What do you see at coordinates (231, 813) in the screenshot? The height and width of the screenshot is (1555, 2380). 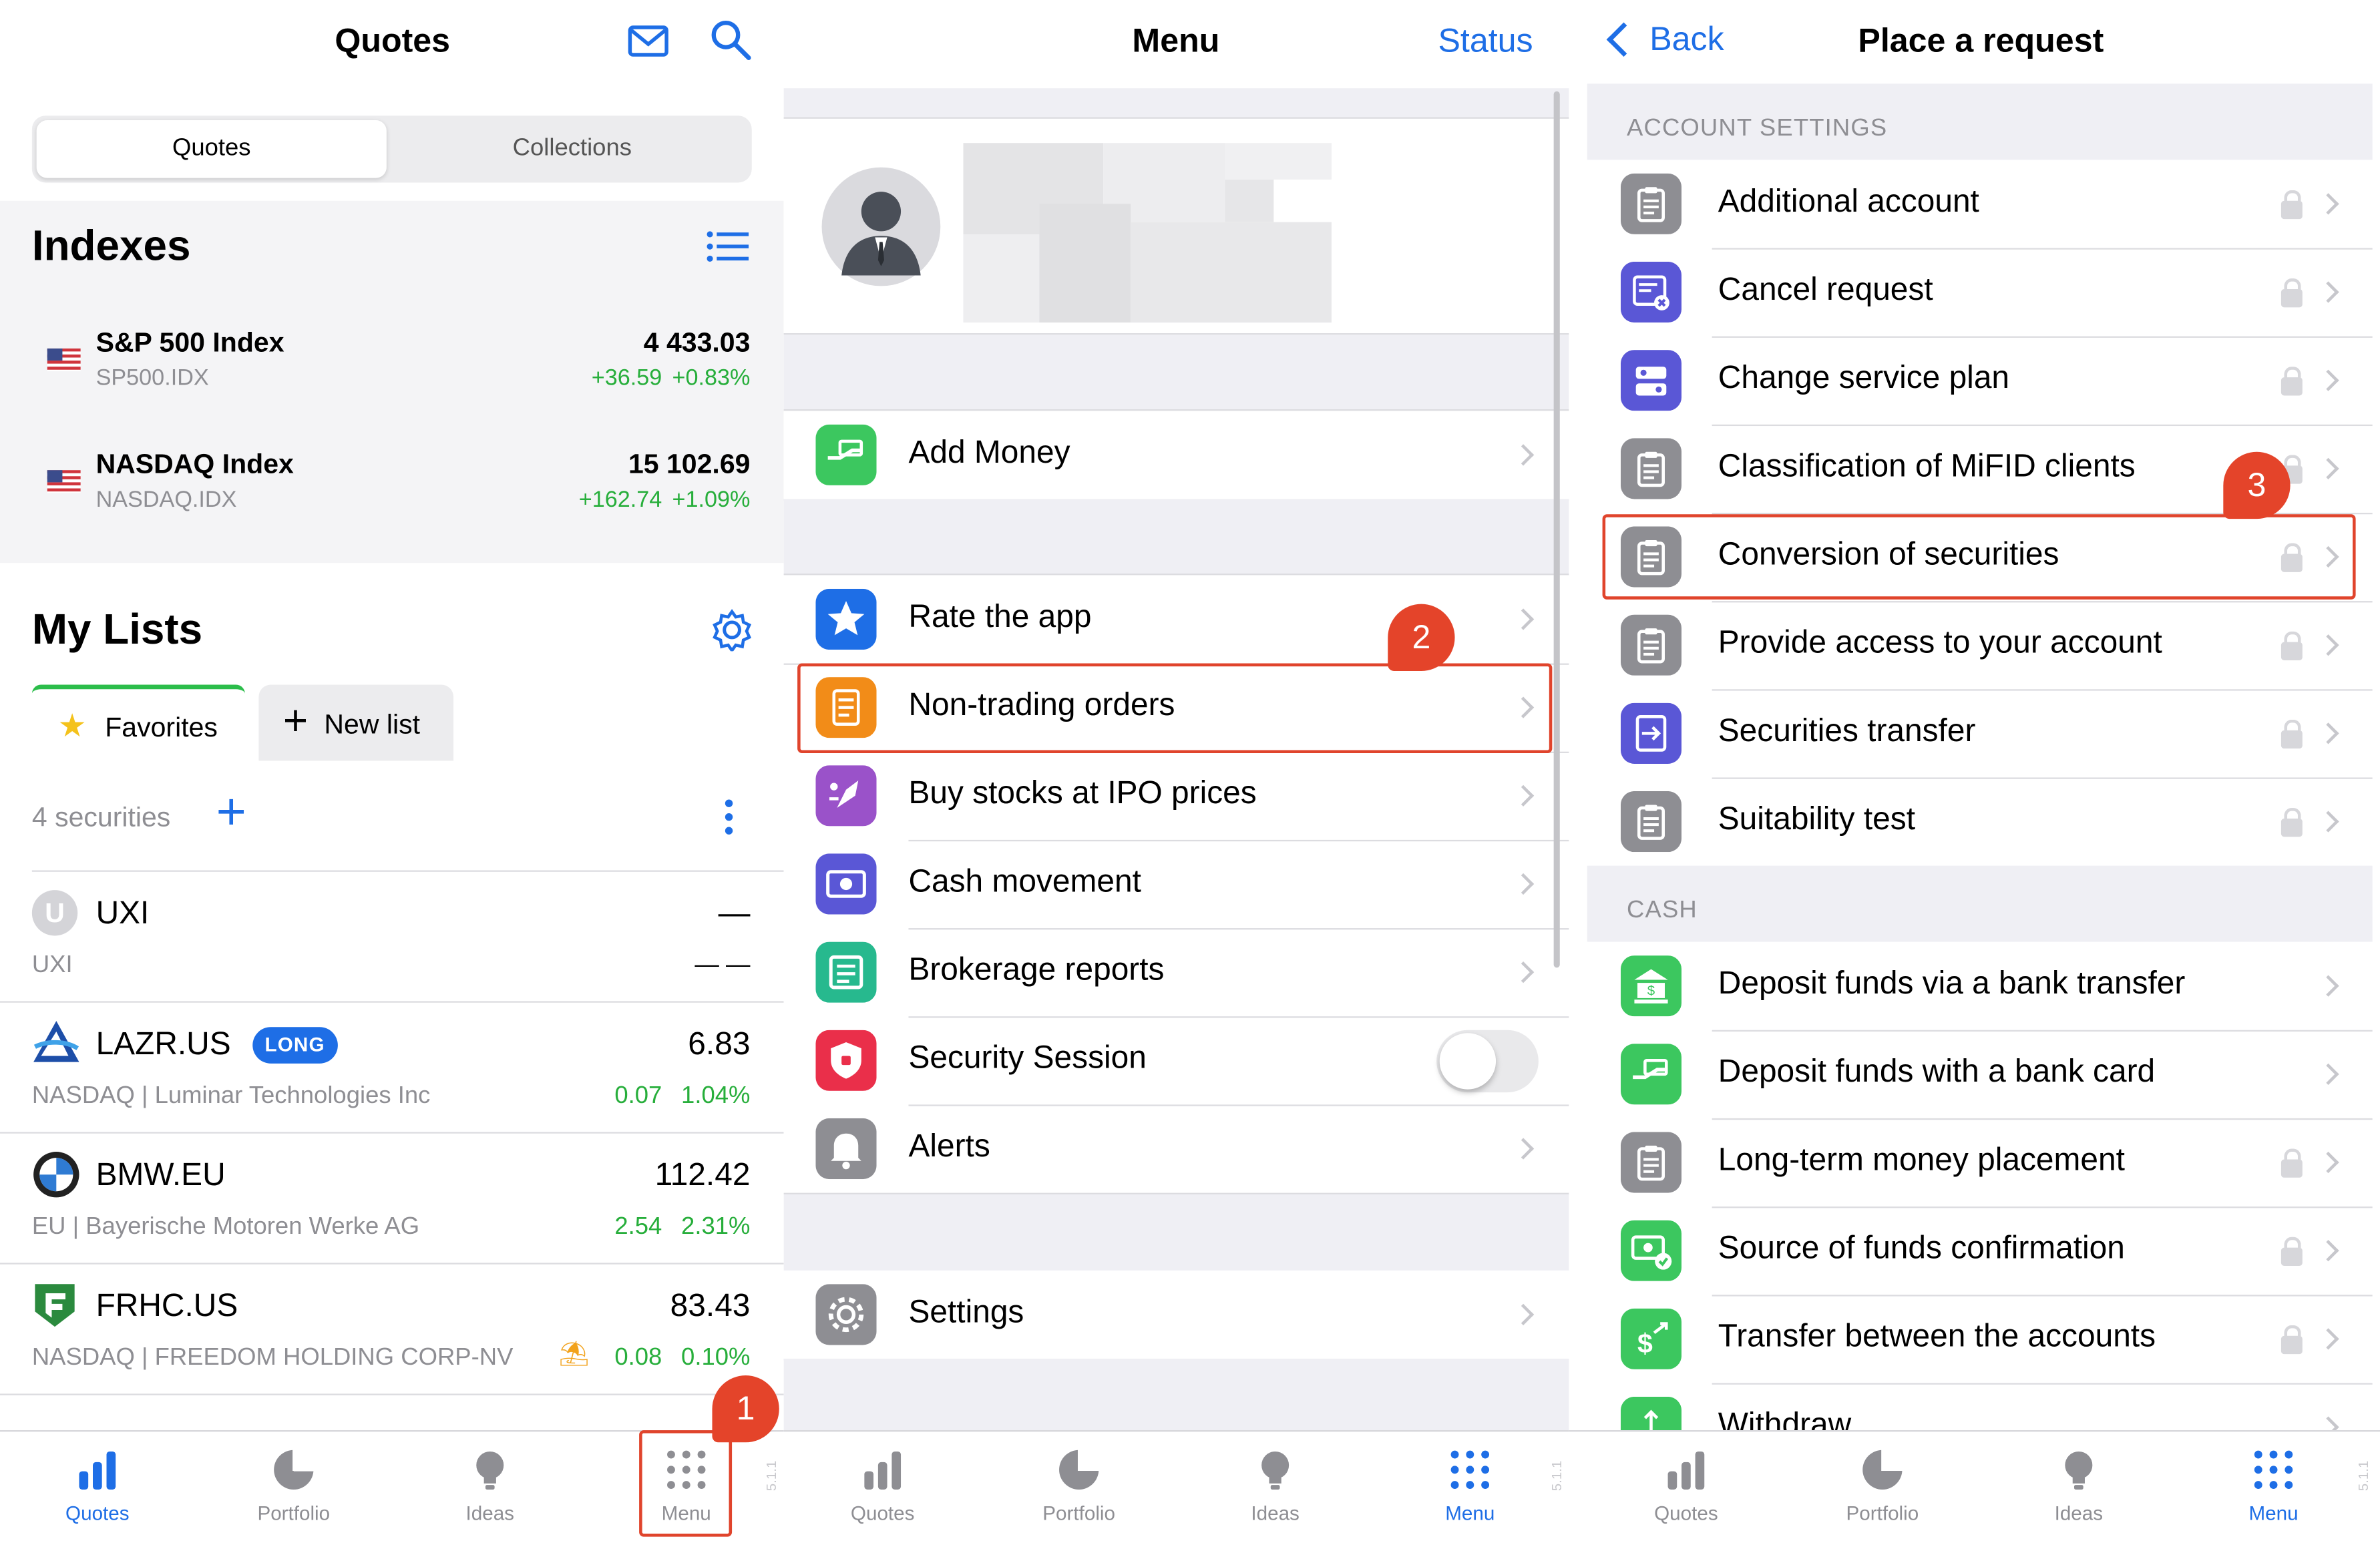 I see `add-security-icon: +` at bounding box center [231, 813].